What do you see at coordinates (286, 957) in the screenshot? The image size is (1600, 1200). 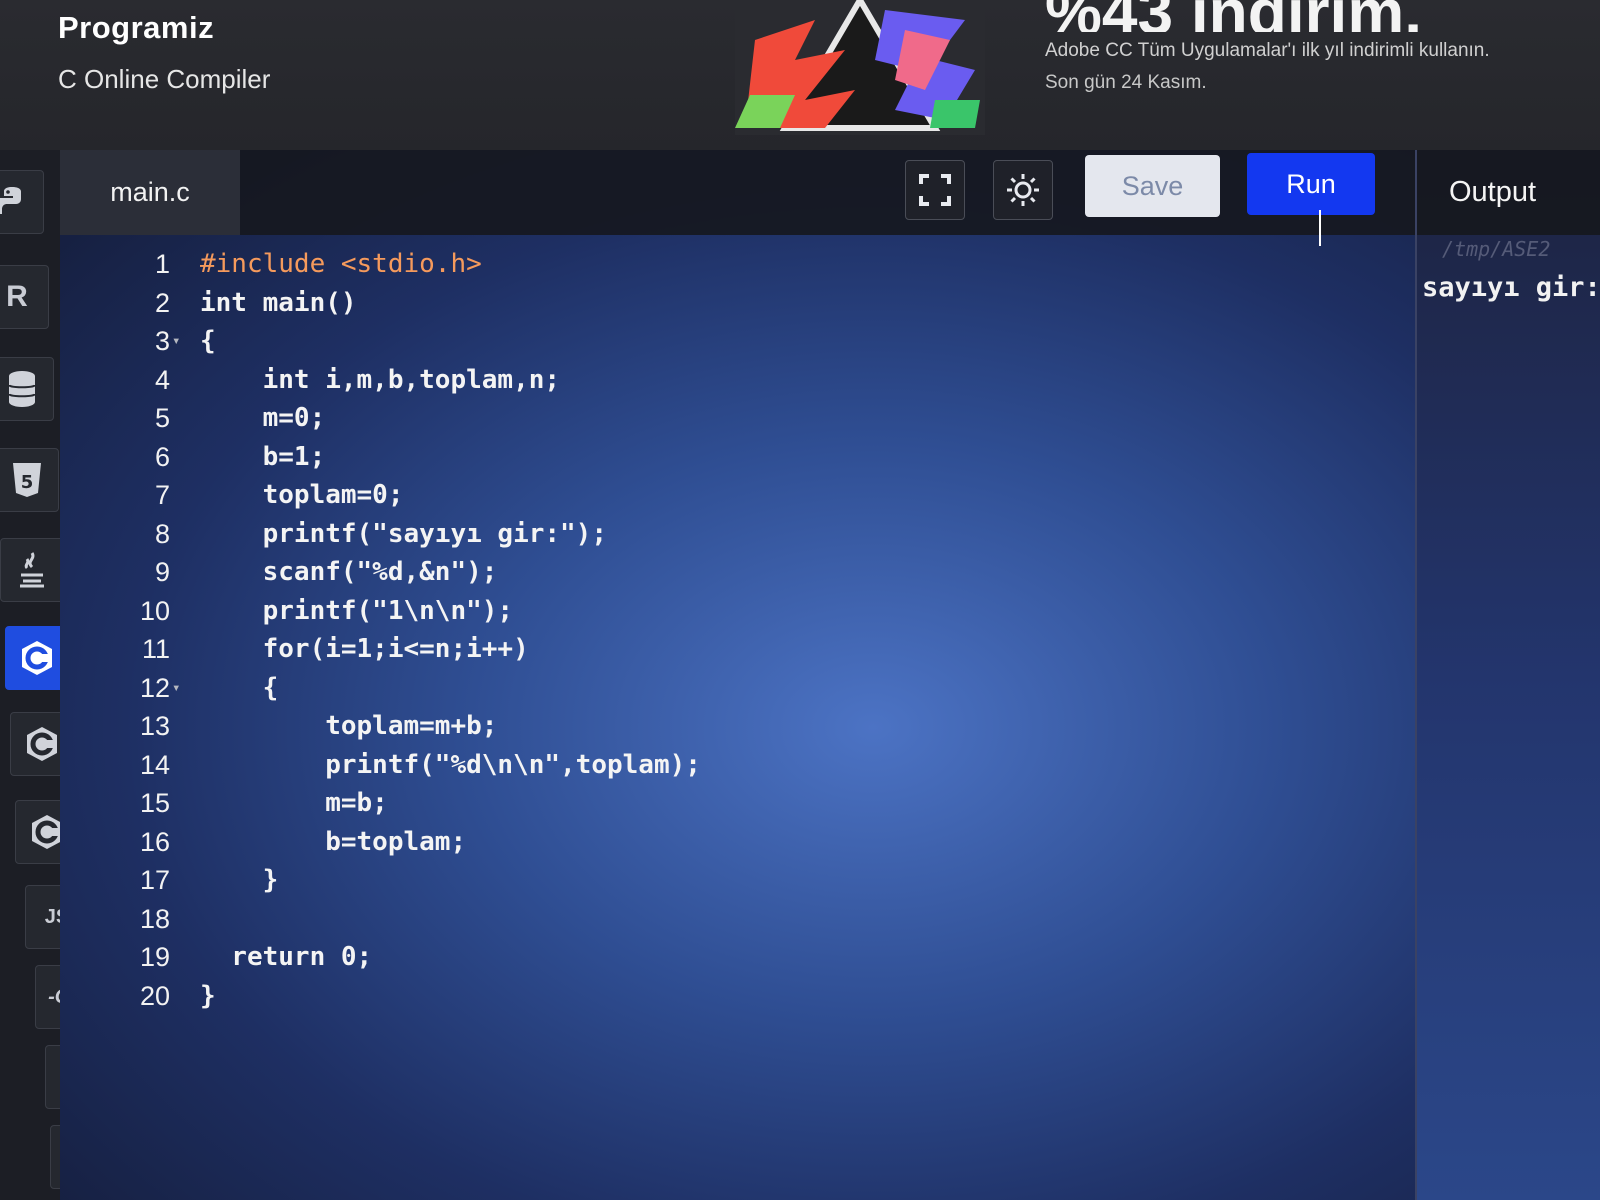 I see `code-text: return 0;` at bounding box center [286, 957].